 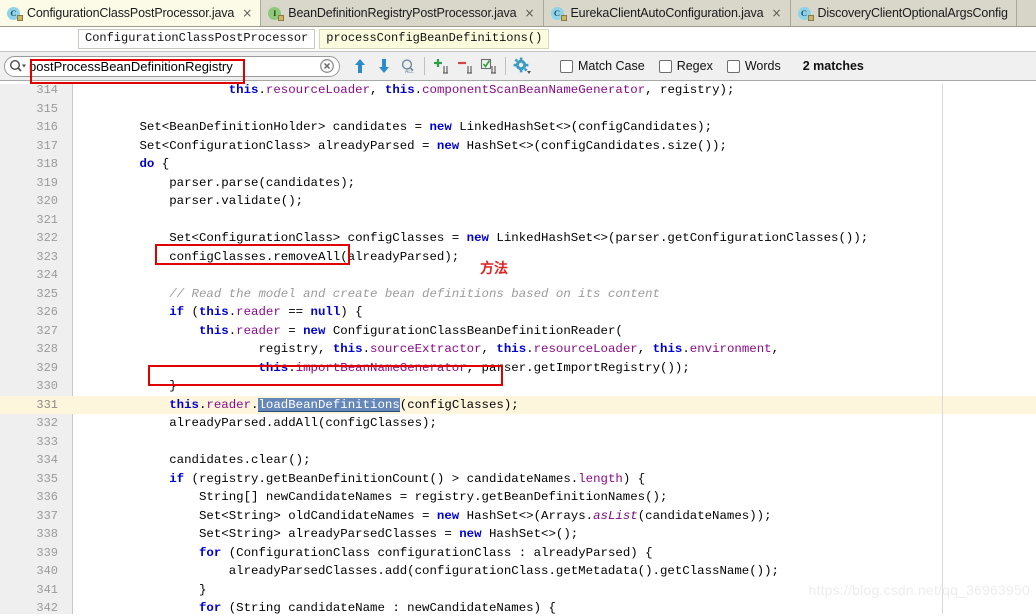 I want to click on editor-tab-3: C DiscoveryClientOptionalArgsConfig, so click(x=903, y=13).